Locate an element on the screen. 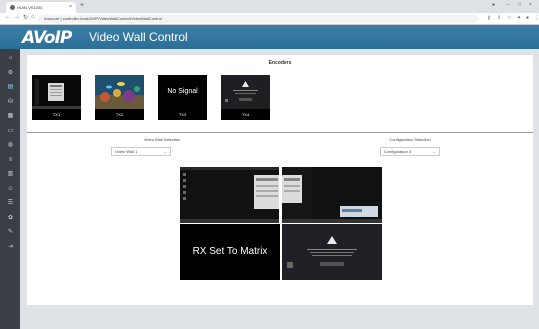  sidebar-database-icon: ⛁ is located at coordinates (10, 102).